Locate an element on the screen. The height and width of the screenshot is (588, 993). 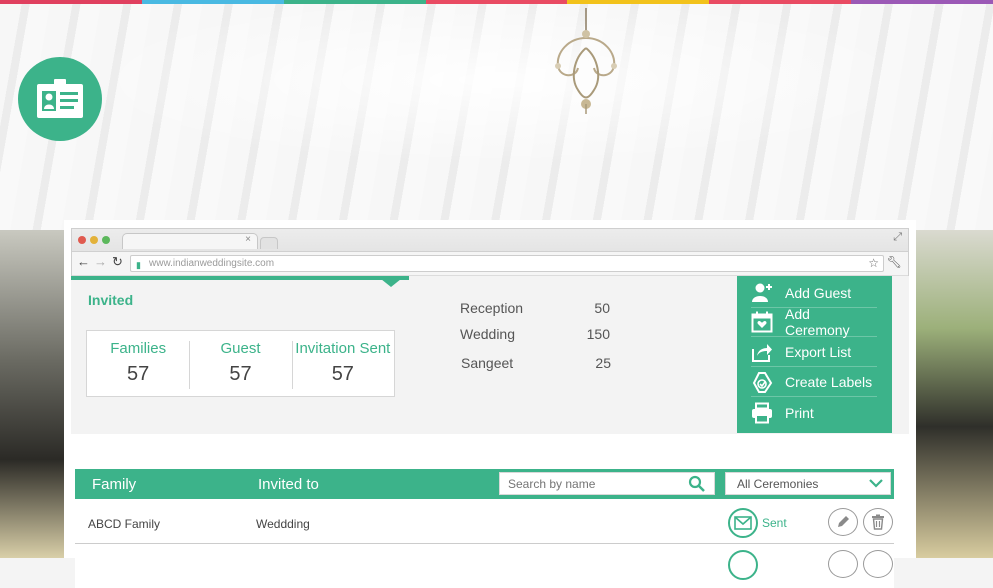
wrench-icon: 🔧︎ is located at coordinates (894, 262).